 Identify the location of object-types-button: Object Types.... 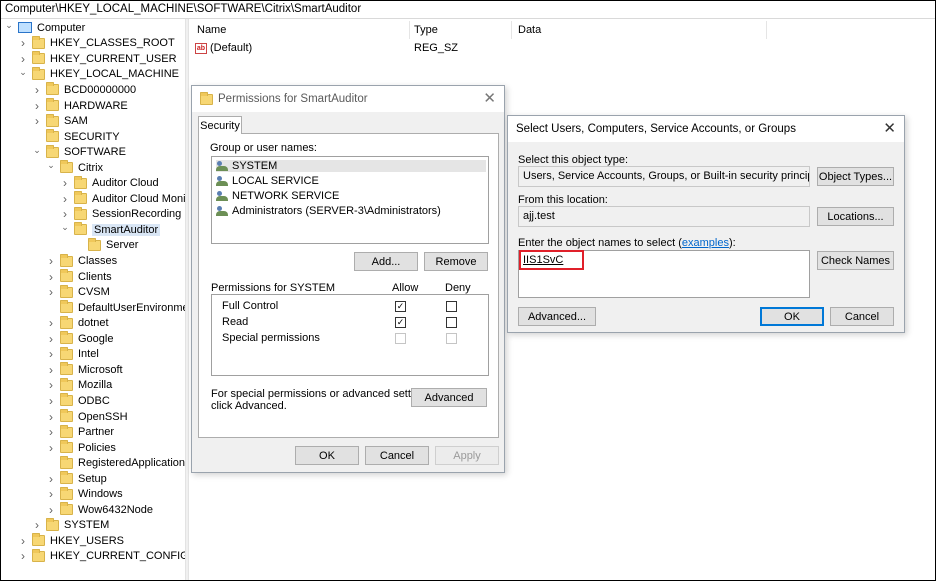
(855, 176).